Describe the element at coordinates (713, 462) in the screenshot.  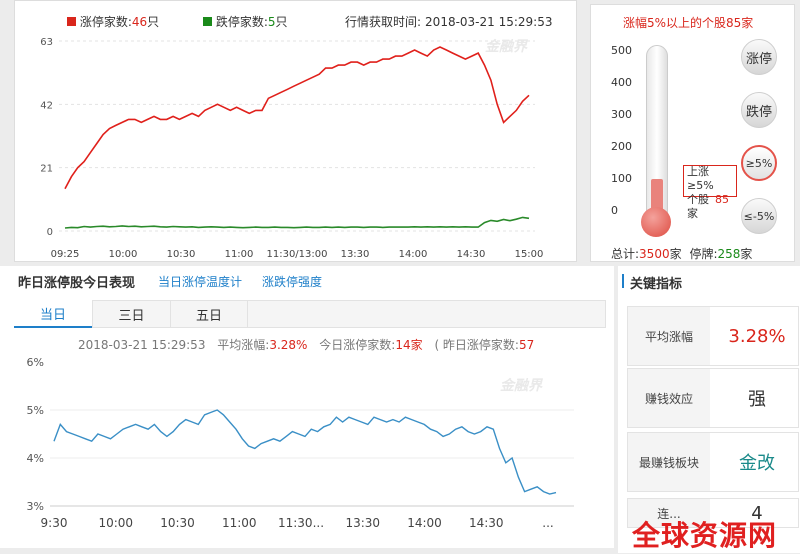
I see `key-card: 最赚钱板块 金改` at that location.